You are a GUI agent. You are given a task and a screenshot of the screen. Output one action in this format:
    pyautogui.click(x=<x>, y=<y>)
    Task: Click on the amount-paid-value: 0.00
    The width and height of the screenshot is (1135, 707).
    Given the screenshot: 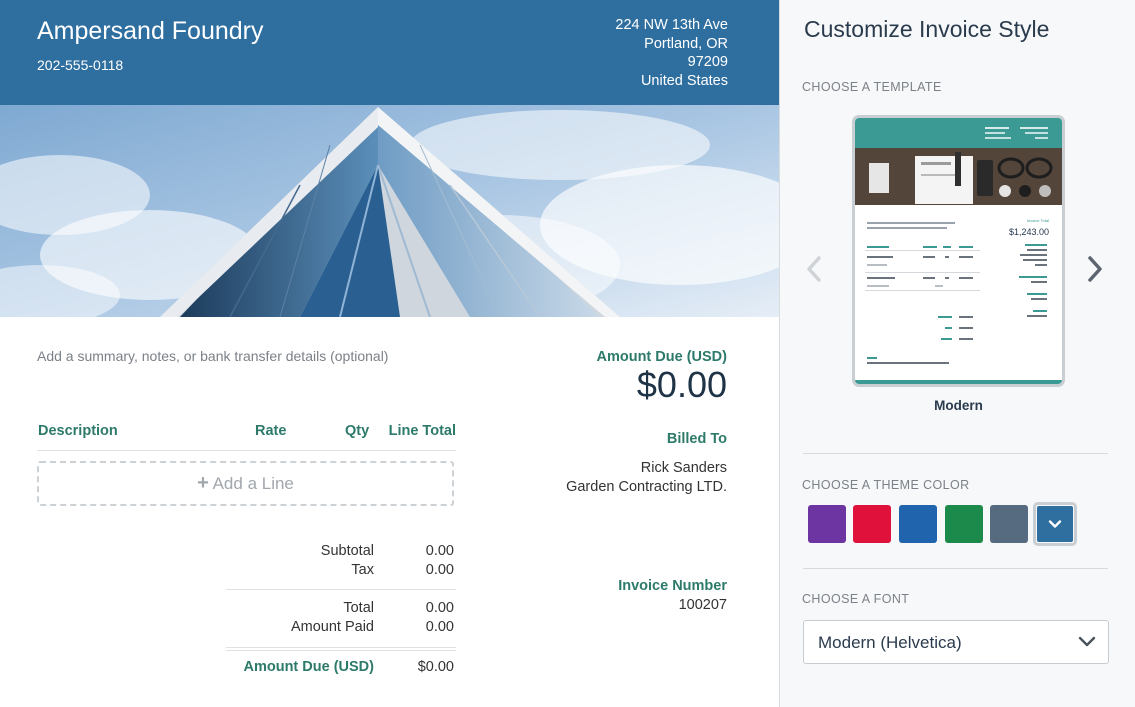 What is the action you would take?
    pyautogui.click(x=439, y=627)
    